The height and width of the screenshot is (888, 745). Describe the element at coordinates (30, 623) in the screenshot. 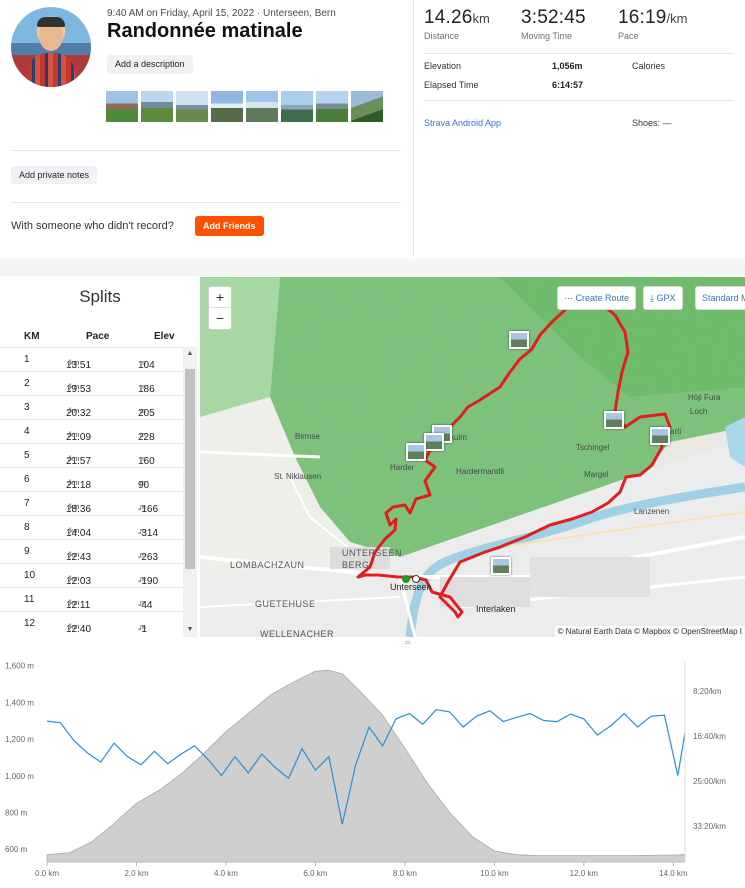

I see `split-km: 12` at that location.